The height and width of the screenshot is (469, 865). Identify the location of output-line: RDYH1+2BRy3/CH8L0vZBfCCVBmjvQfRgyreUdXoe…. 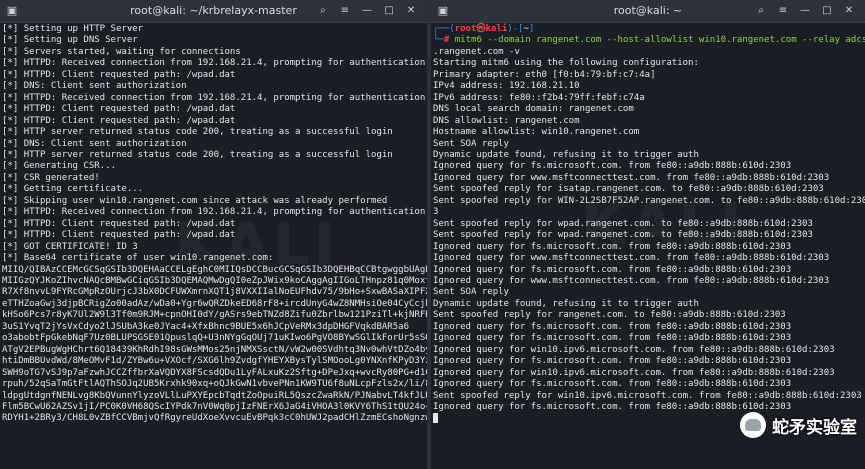
(214, 418).